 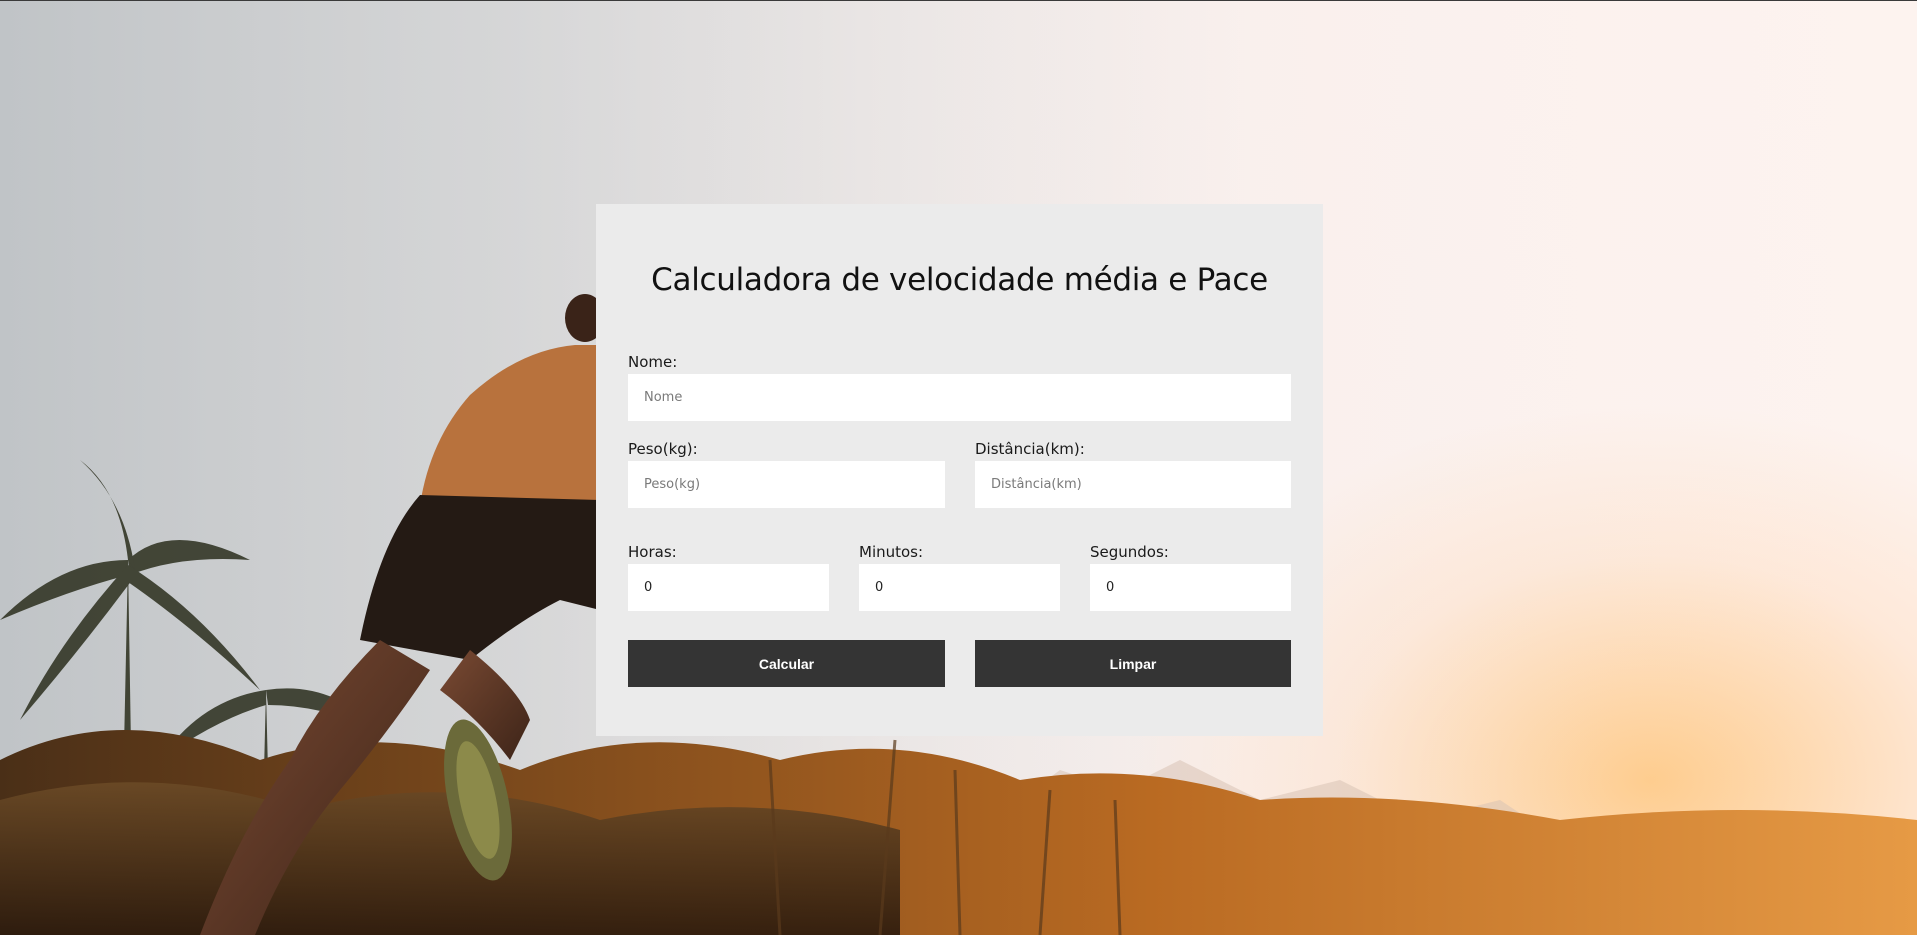 What do you see at coordinates (786, 484) in the screenshot?
I see `peso-input` at bounding box center [786, 484].